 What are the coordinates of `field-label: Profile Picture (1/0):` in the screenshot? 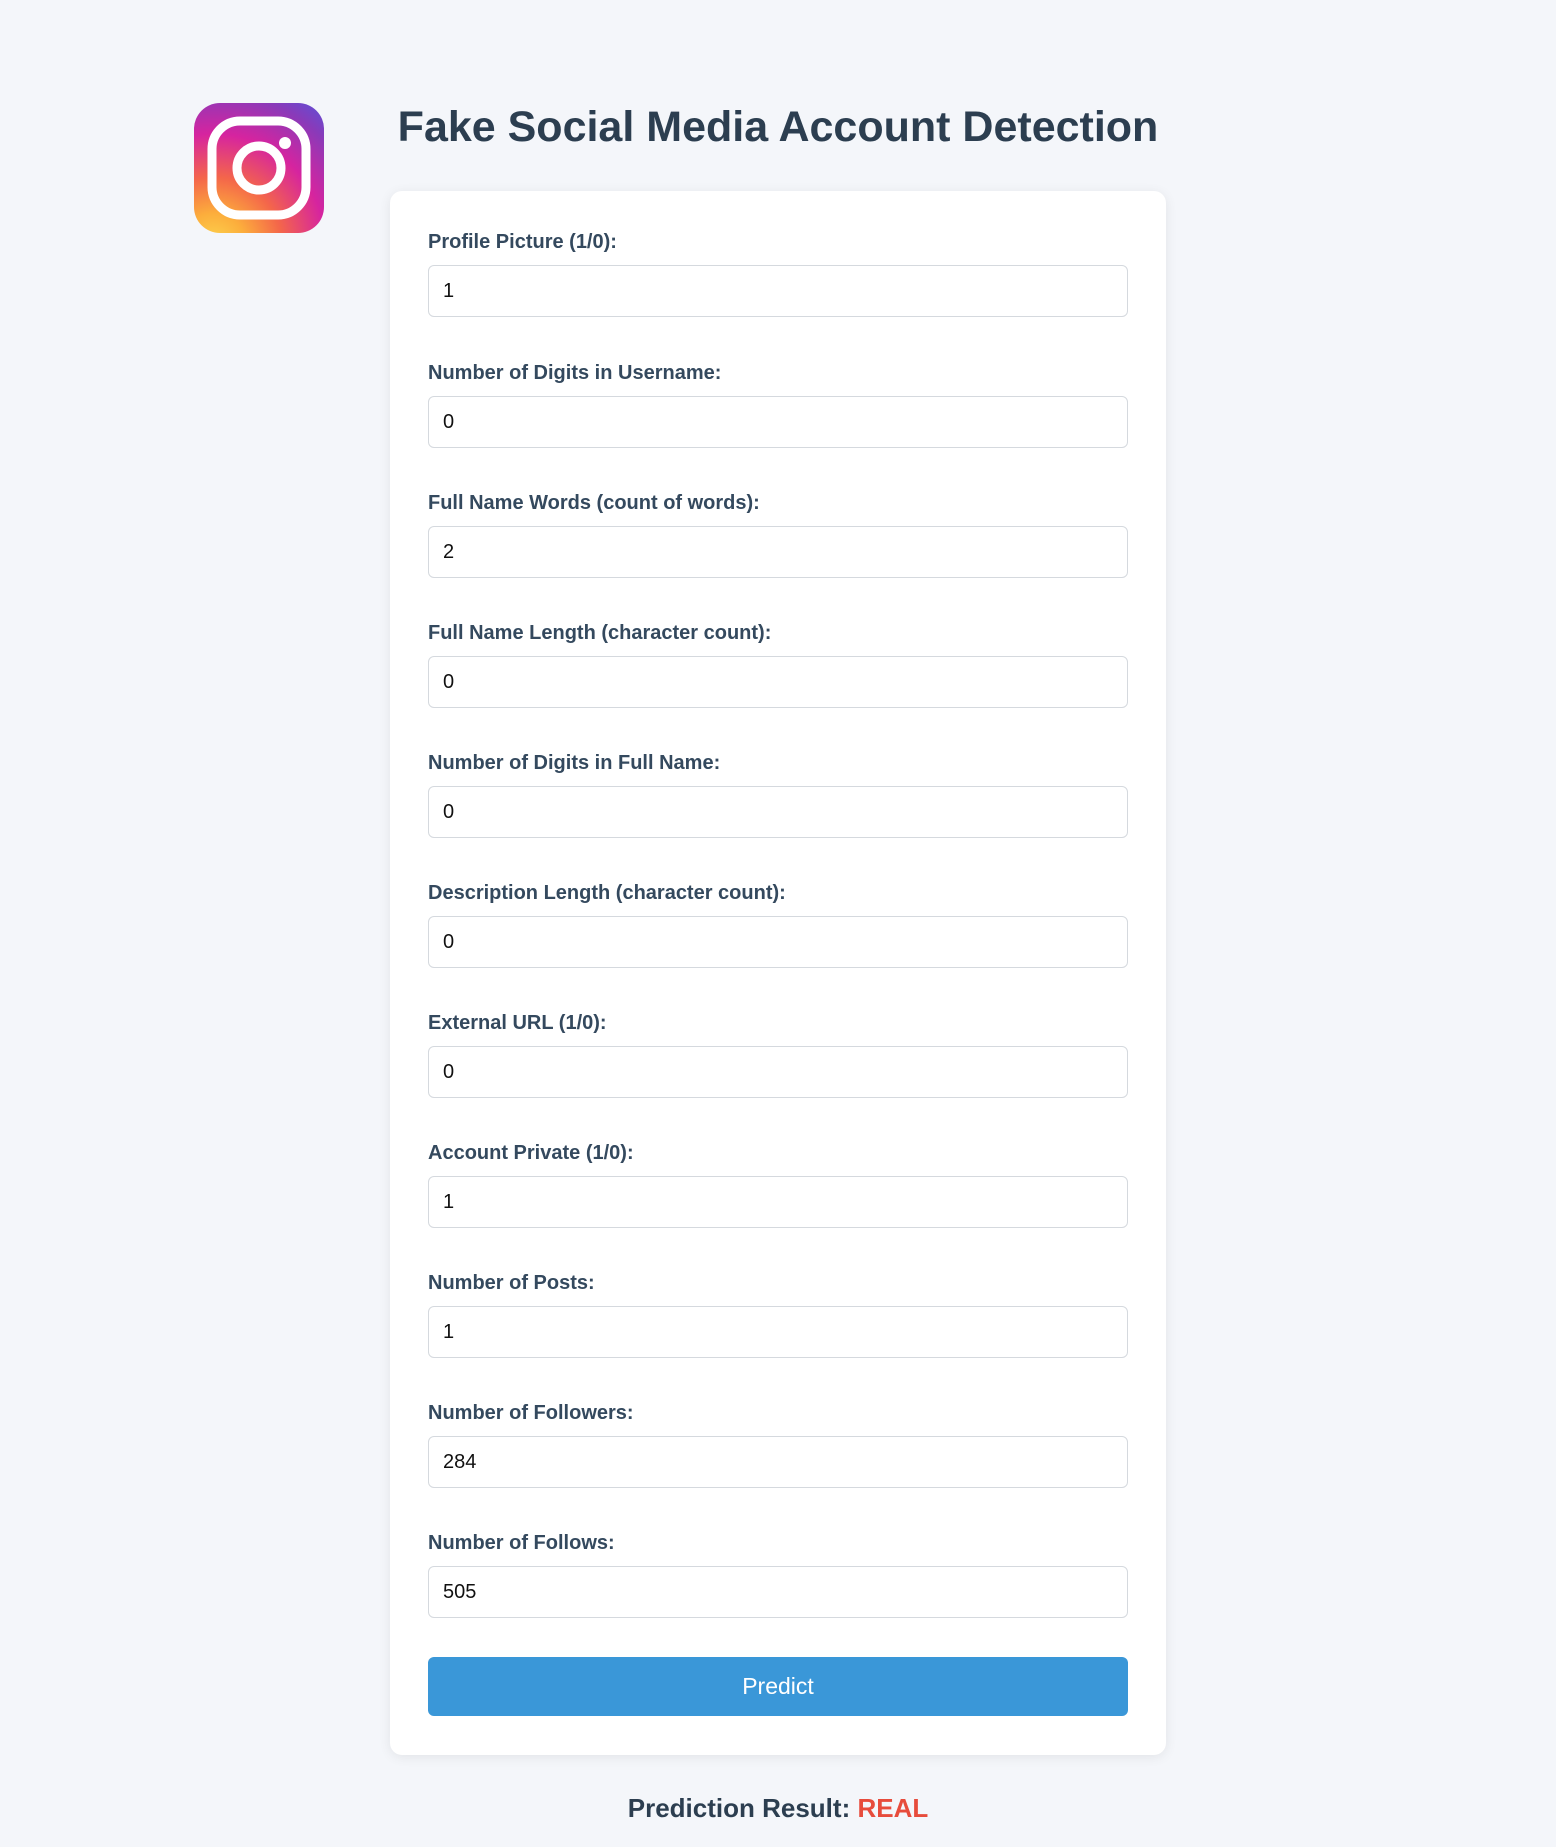 It's located at (522, 242).